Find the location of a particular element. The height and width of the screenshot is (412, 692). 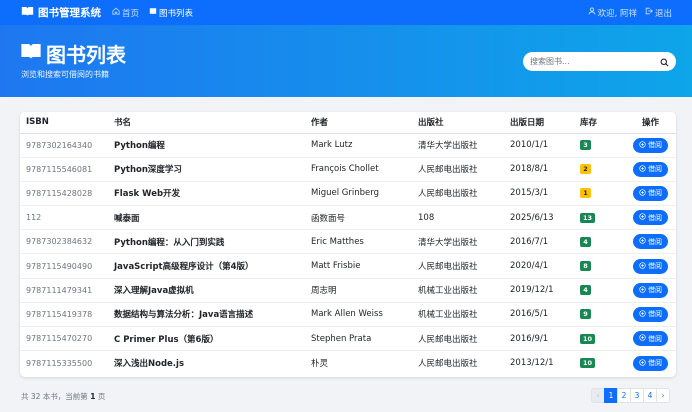

logout-icon is located at coordinates (650, 12).